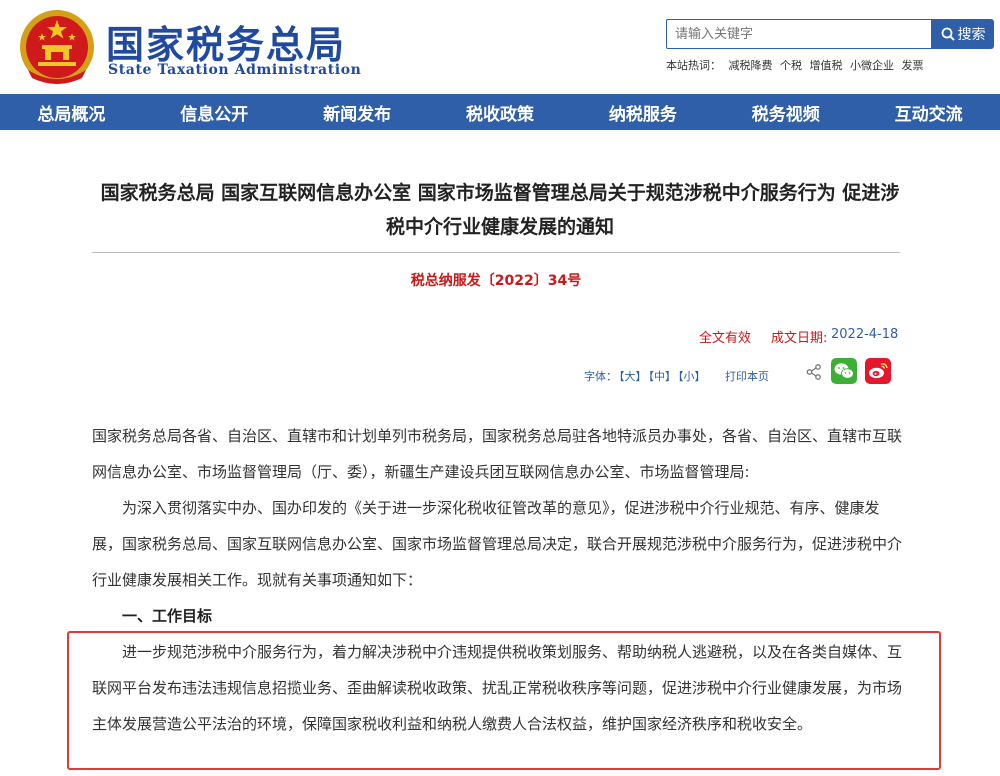 Image resolution: width=1000 pixels, height=776 pixels. What do you see at coordinates (57, 47) in the screenshot?
I see `national-emblem-icon` at bounding box center [57, 47].